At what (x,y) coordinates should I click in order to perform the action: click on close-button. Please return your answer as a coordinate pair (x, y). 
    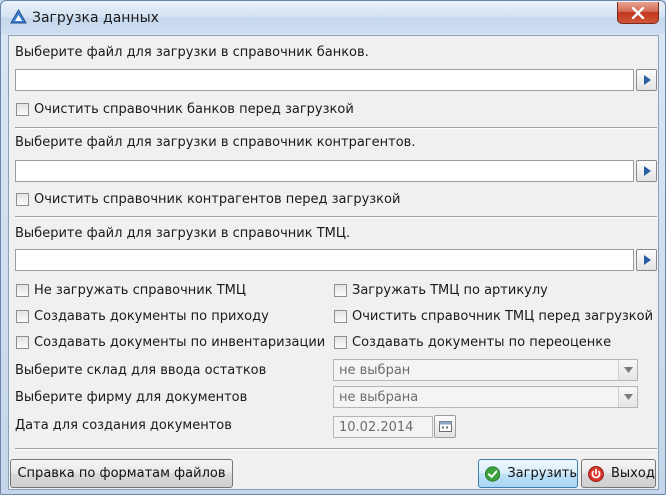
    Looking at the image, I should click on (638, 13).